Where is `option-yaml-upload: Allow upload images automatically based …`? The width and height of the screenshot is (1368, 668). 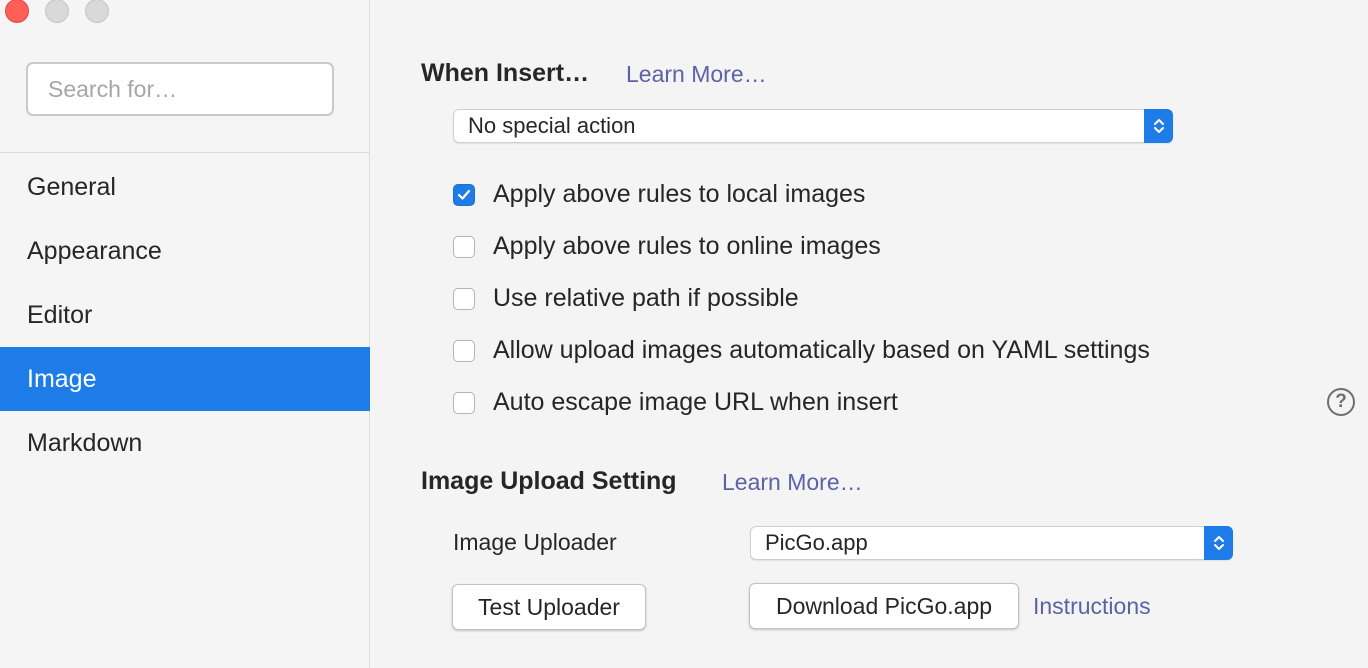 option-yaml-upload: Allow upload images automatically based … is located at coordinates (801, 350).